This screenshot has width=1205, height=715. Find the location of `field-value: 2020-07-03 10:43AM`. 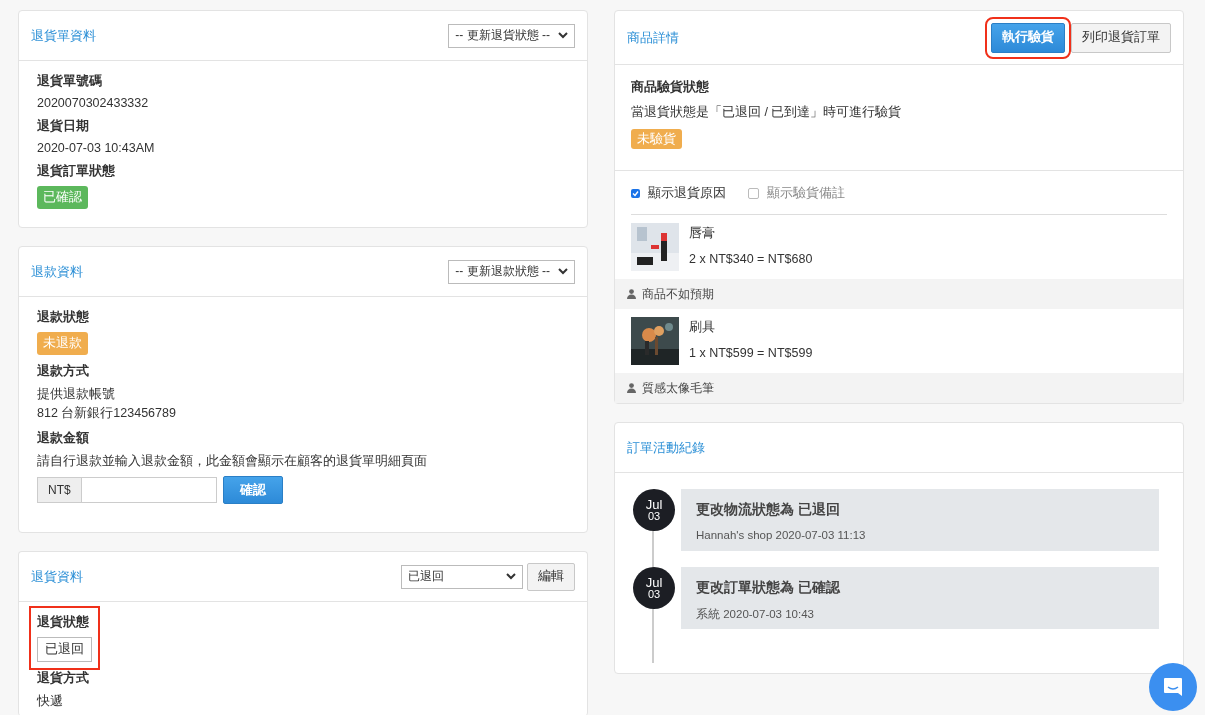

field-value: 2020-07-03 10:43AM is located at coordinates (96, 148).